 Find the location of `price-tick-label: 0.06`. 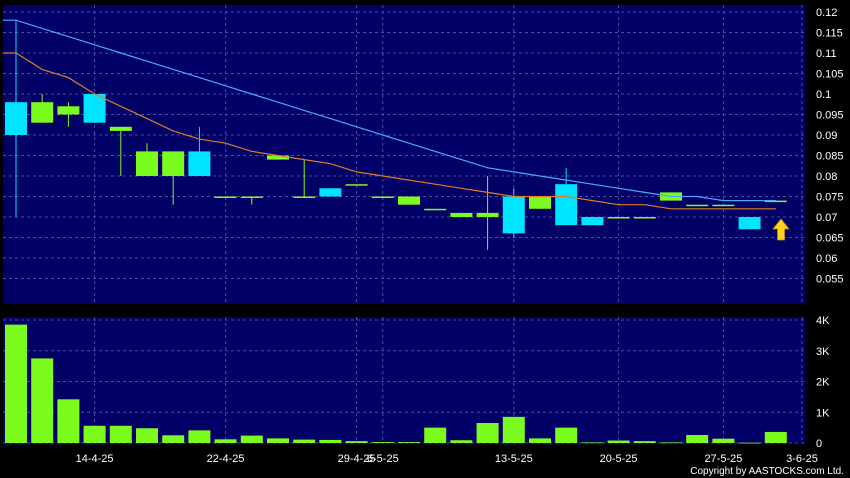

price-tick-label: 0.06 is located at coordinates (826, 259).